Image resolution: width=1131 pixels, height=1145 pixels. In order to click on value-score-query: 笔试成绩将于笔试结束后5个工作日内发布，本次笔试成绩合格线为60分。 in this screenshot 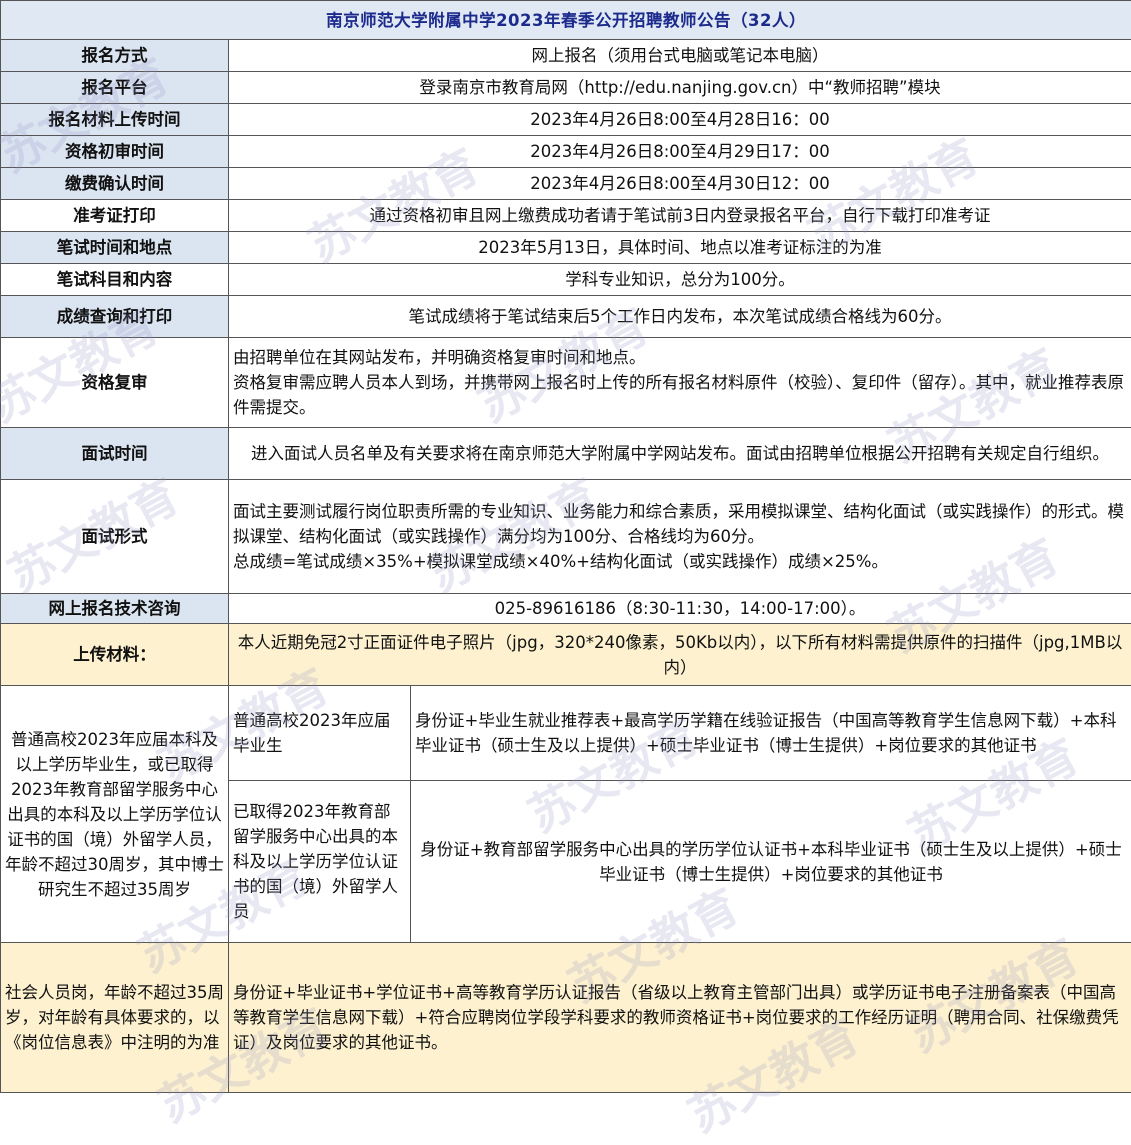, I will do `click(680, 317)`.